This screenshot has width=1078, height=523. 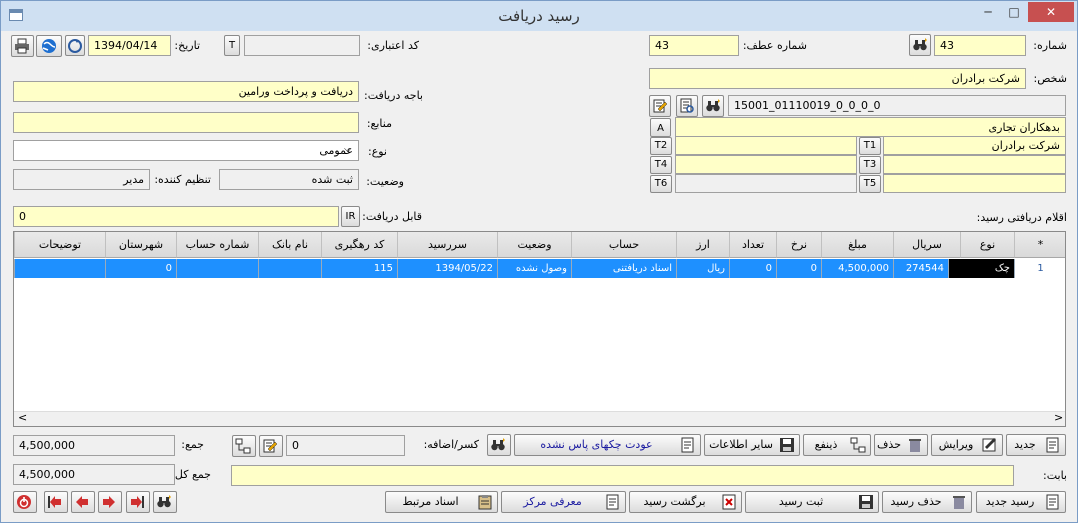 What do you see at coordinates (441, 502) in the screenshot?
I see `related-docs-button: اسناد مرتبط` at bounding box center [441, 502].